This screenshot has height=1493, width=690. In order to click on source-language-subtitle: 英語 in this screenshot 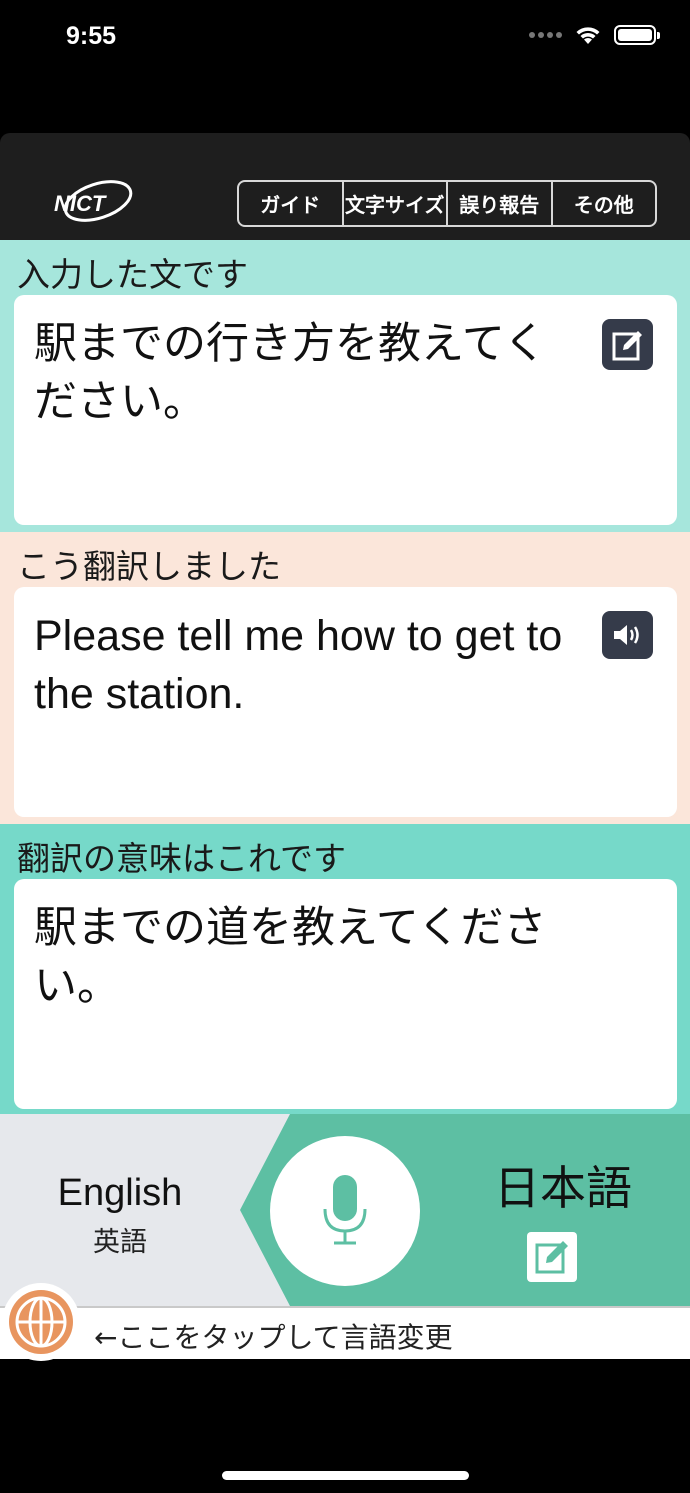, I will do `click(120, 1242)`.